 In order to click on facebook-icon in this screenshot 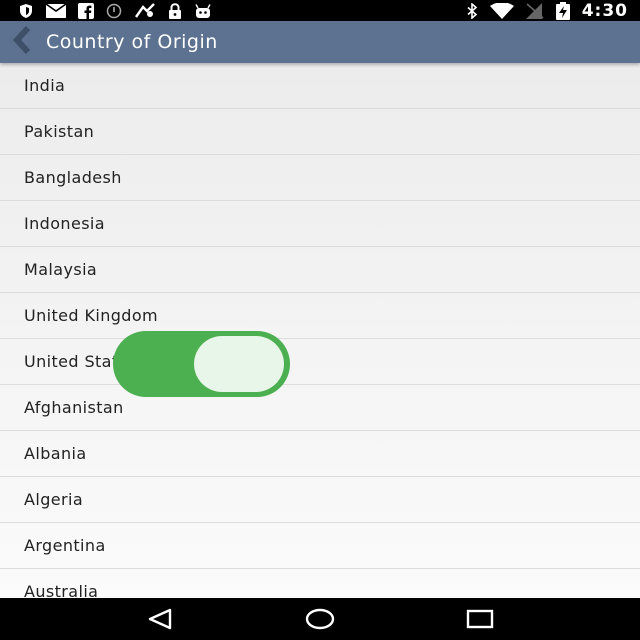, I will do `click(86, 10)`.